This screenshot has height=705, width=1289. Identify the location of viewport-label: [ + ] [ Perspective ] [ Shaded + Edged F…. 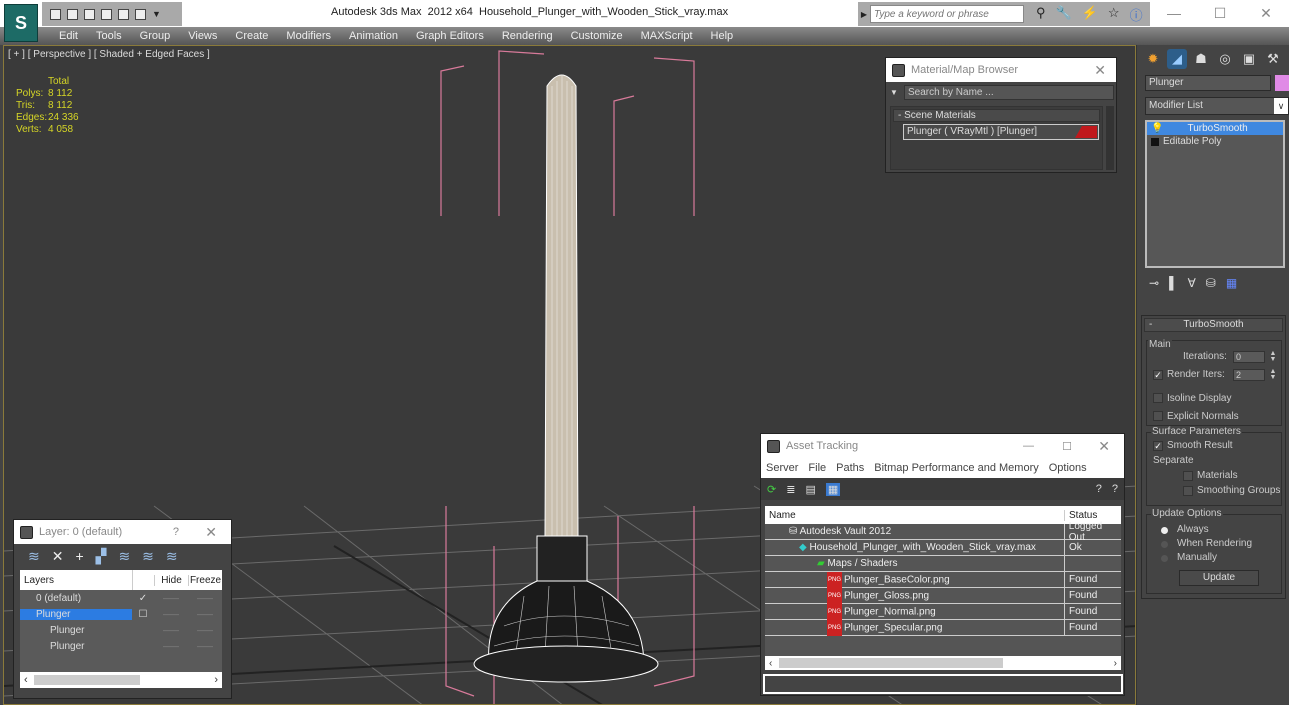
(109, 54).